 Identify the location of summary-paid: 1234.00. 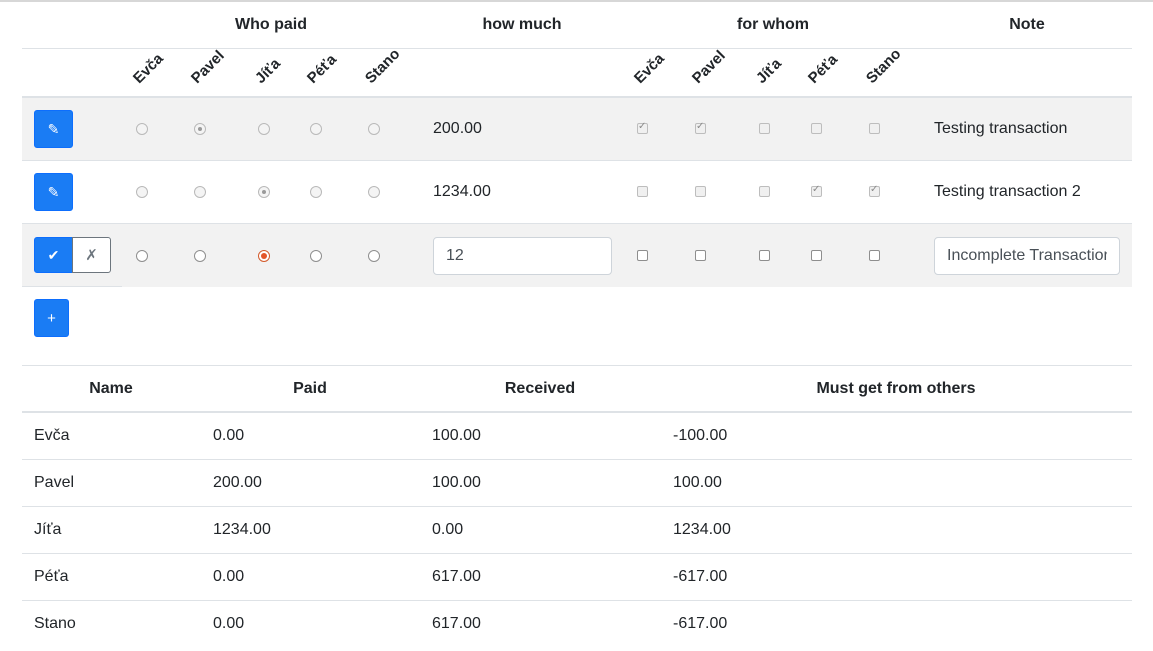
(242, 529).